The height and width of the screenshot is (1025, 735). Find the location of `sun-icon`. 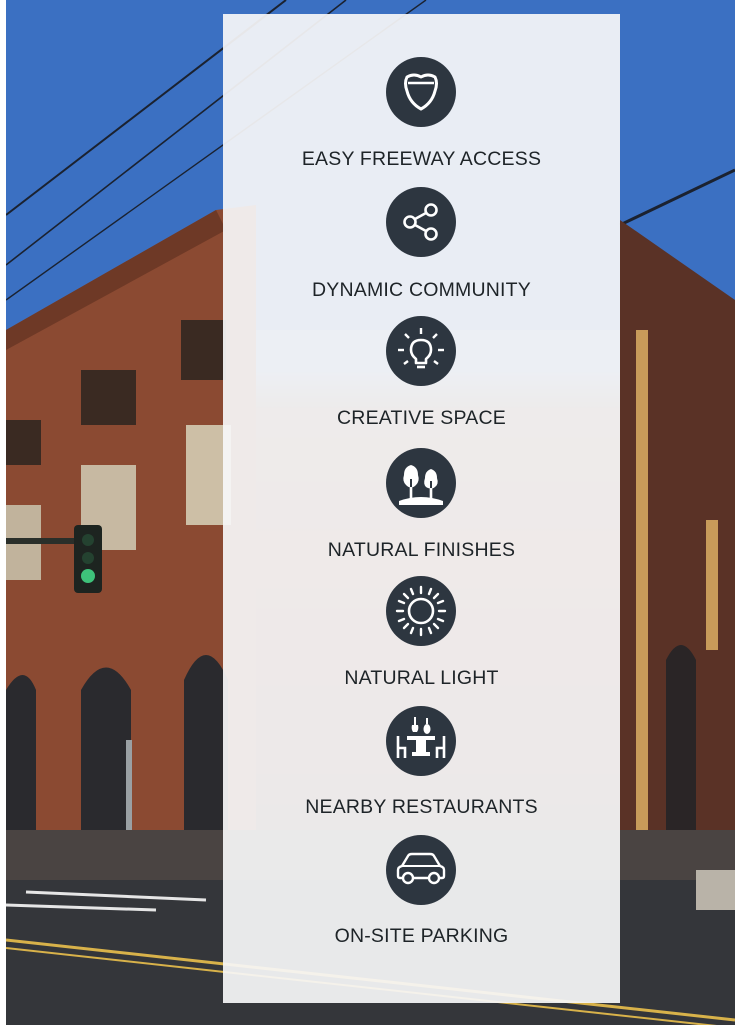

sun-icon is located at coordinates (421, 611).